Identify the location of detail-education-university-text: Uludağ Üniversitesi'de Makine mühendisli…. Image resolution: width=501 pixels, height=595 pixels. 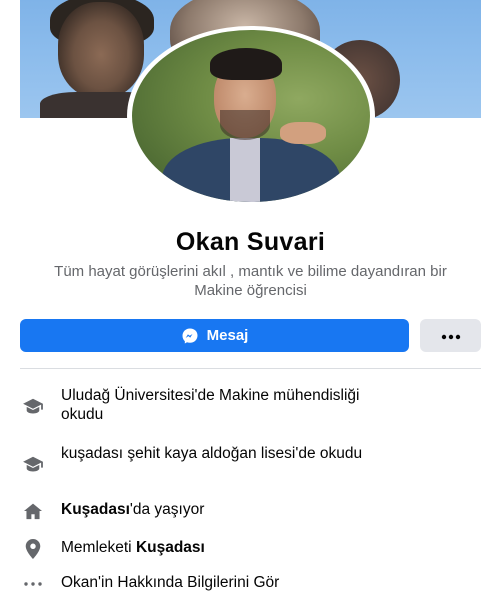
(210, 405).